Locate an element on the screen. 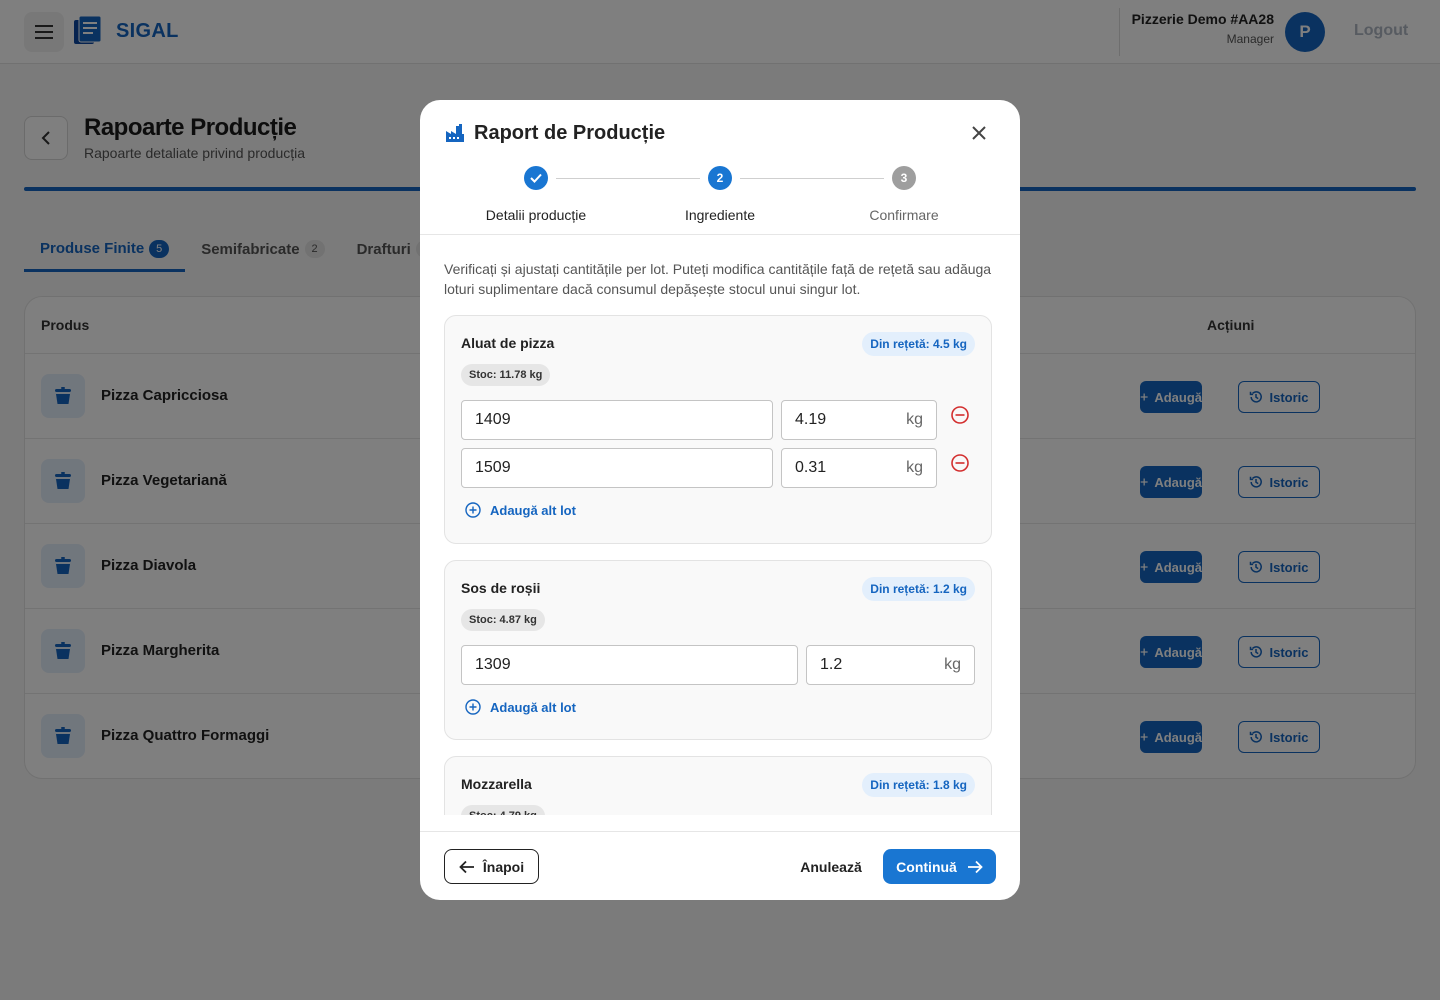 The width and height of the screenshot is (1440, 1000). lot-number-value: 1509 is located at coordinates (493, 467).